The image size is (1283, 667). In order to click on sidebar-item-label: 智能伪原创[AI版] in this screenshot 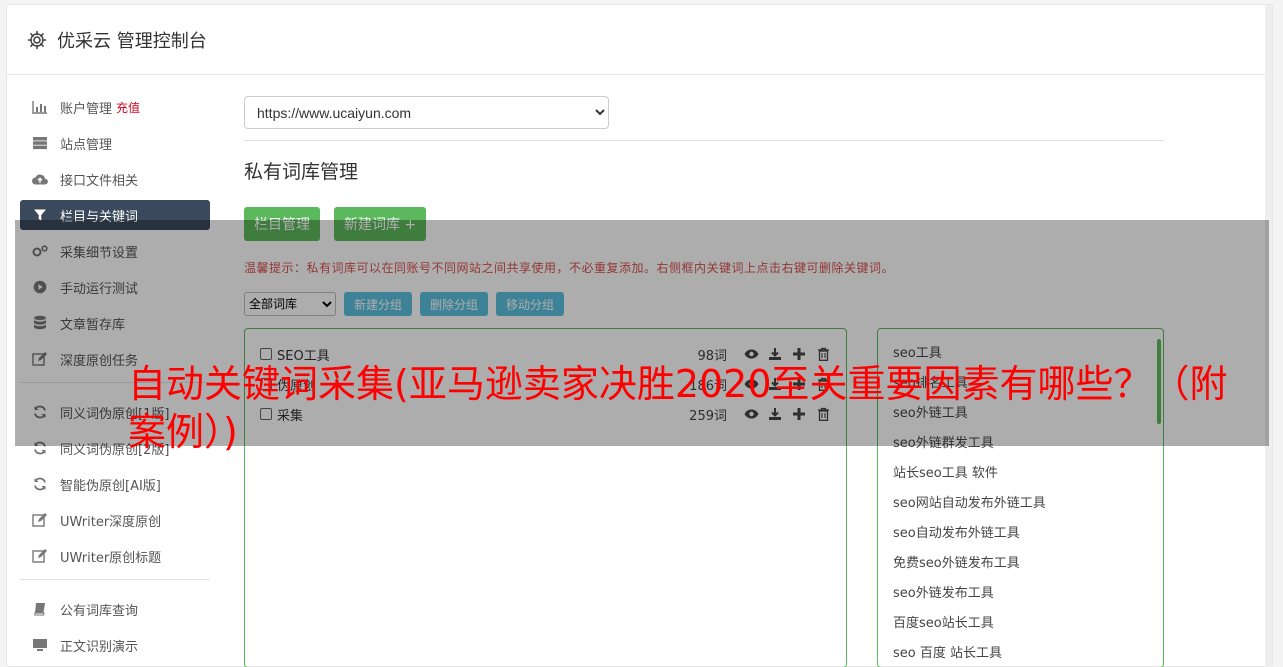, I will do `click(110, 486)`.